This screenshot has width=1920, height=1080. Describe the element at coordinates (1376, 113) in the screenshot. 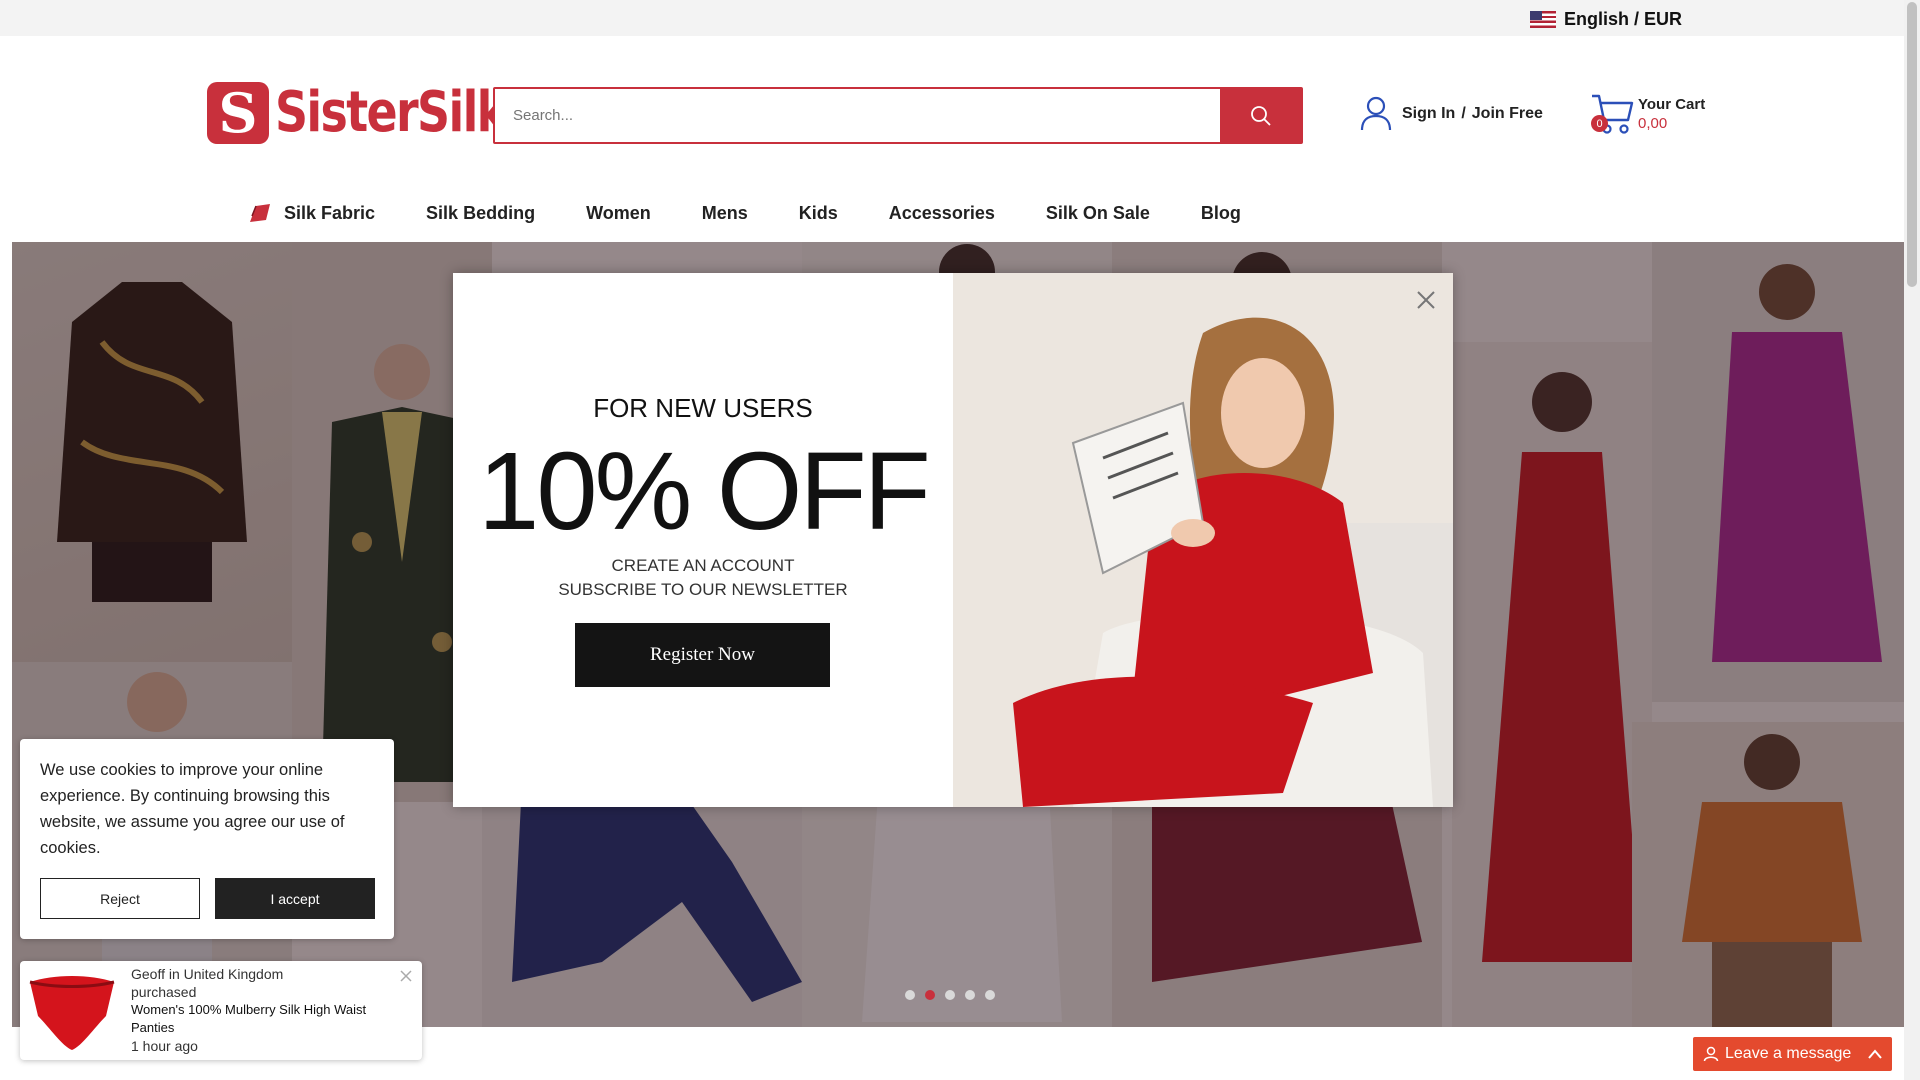

I see `user-icon` at that location.